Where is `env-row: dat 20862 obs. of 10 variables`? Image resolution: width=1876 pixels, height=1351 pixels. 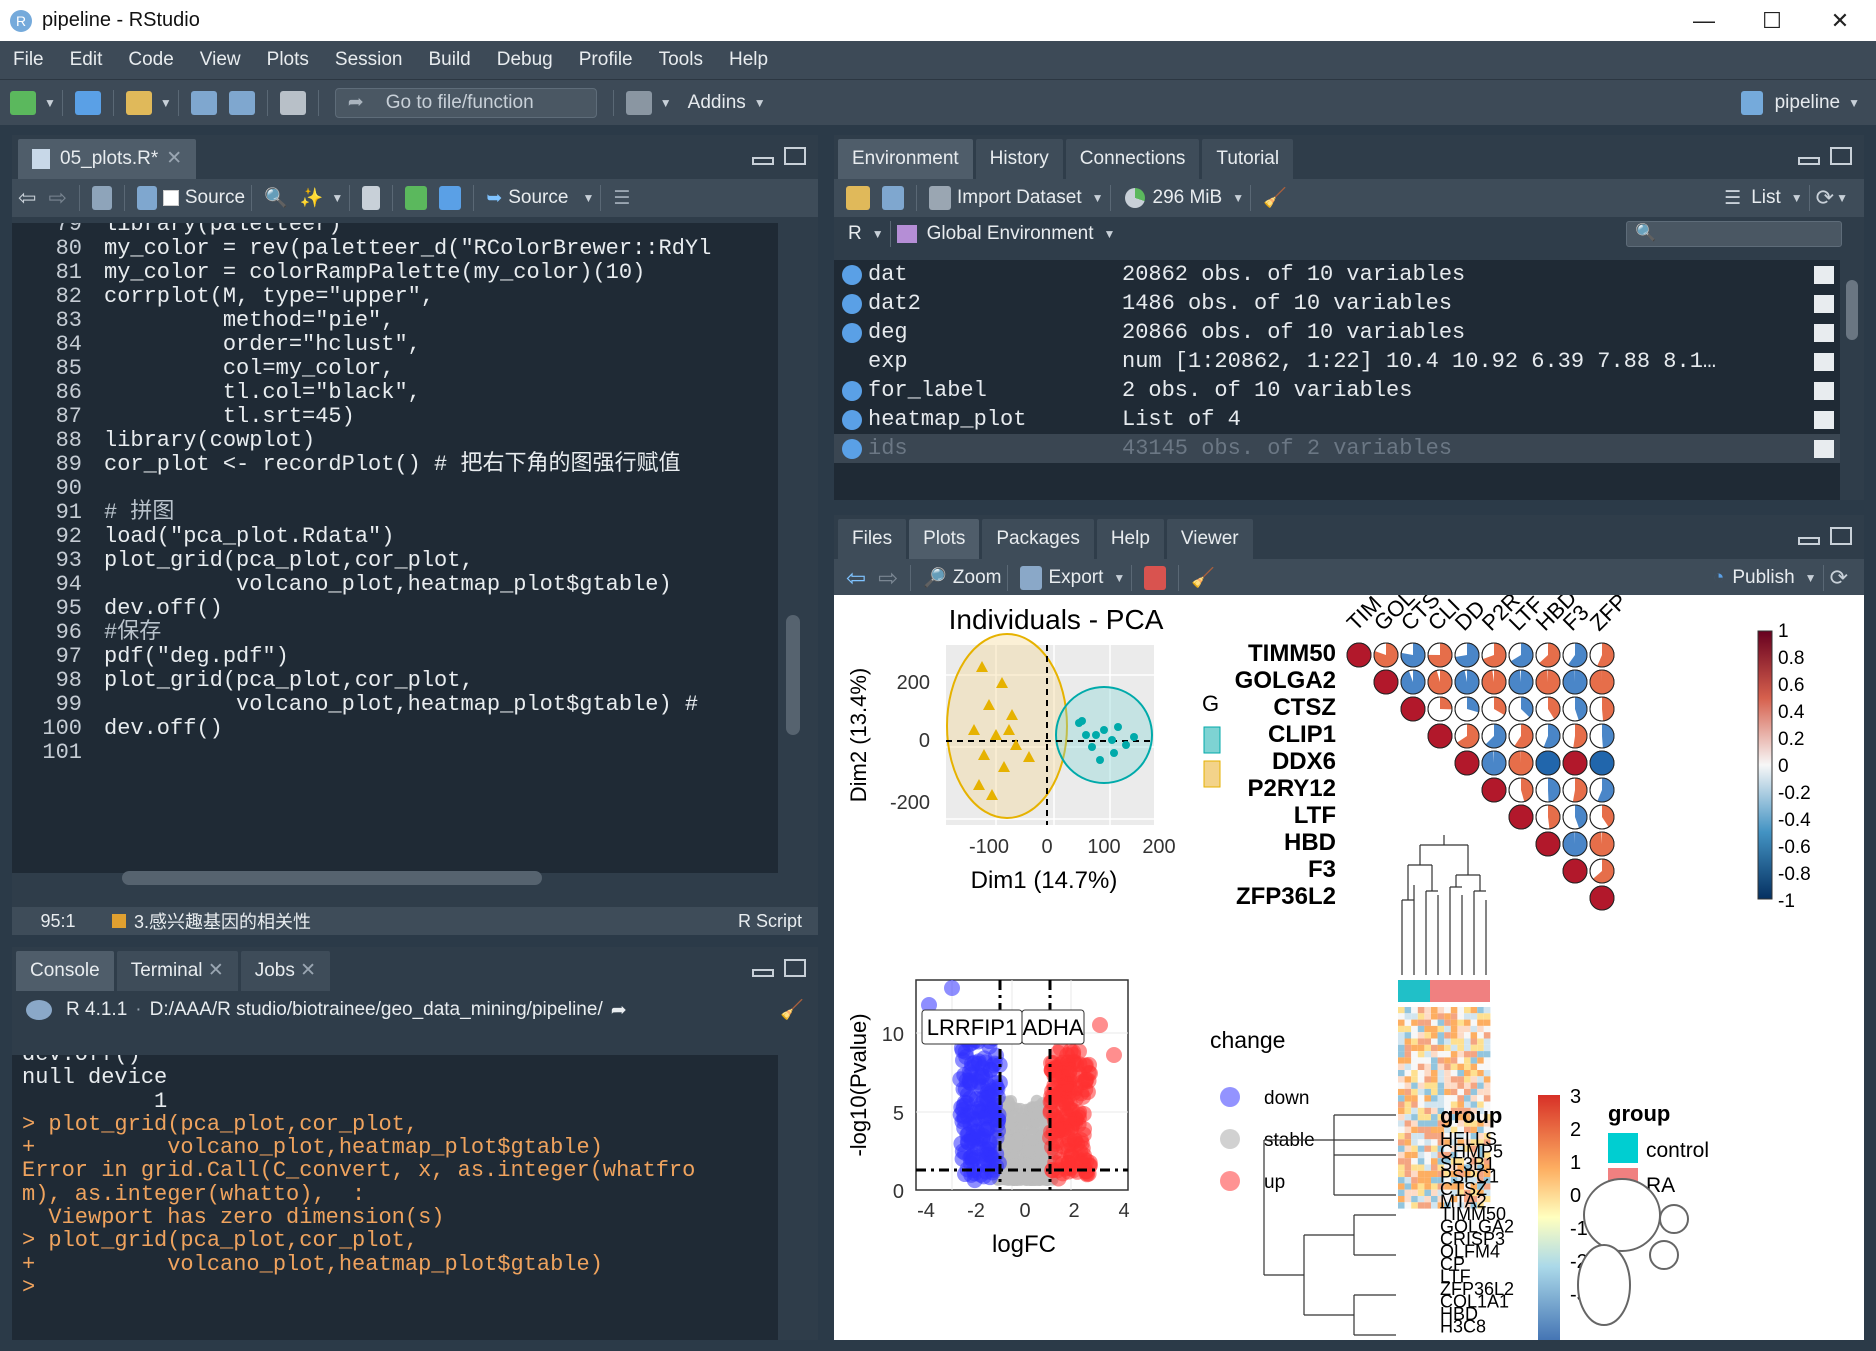
env-row: dat 20862 obs. of 10 variables is located at coordinates (1344, 274).